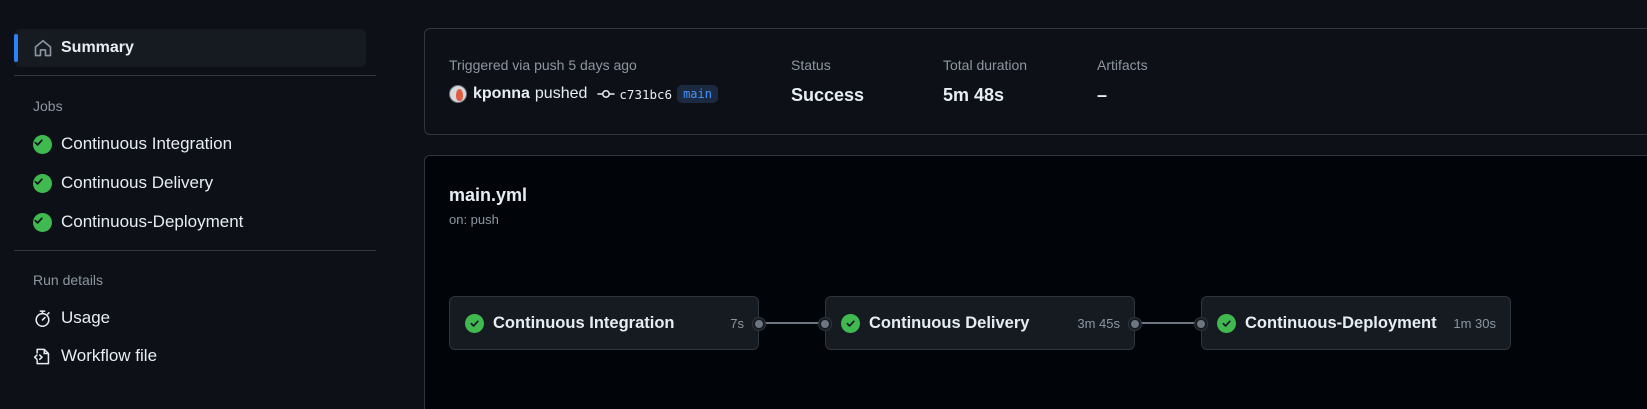 The image size is (1647, 409). What do you see at coordinates (43, 48) in the screenshot?
I see `home-icon` at bounding box center [43, 48].